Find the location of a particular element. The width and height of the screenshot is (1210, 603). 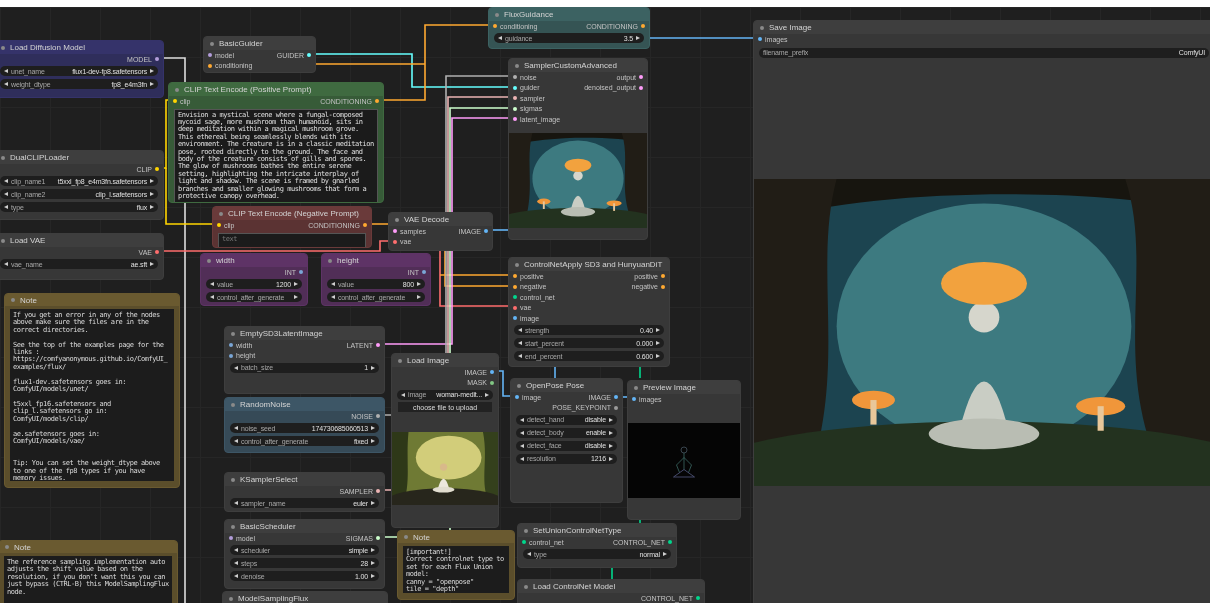

node-header: Load ControlNet Model is located at coordinates (611, 586).